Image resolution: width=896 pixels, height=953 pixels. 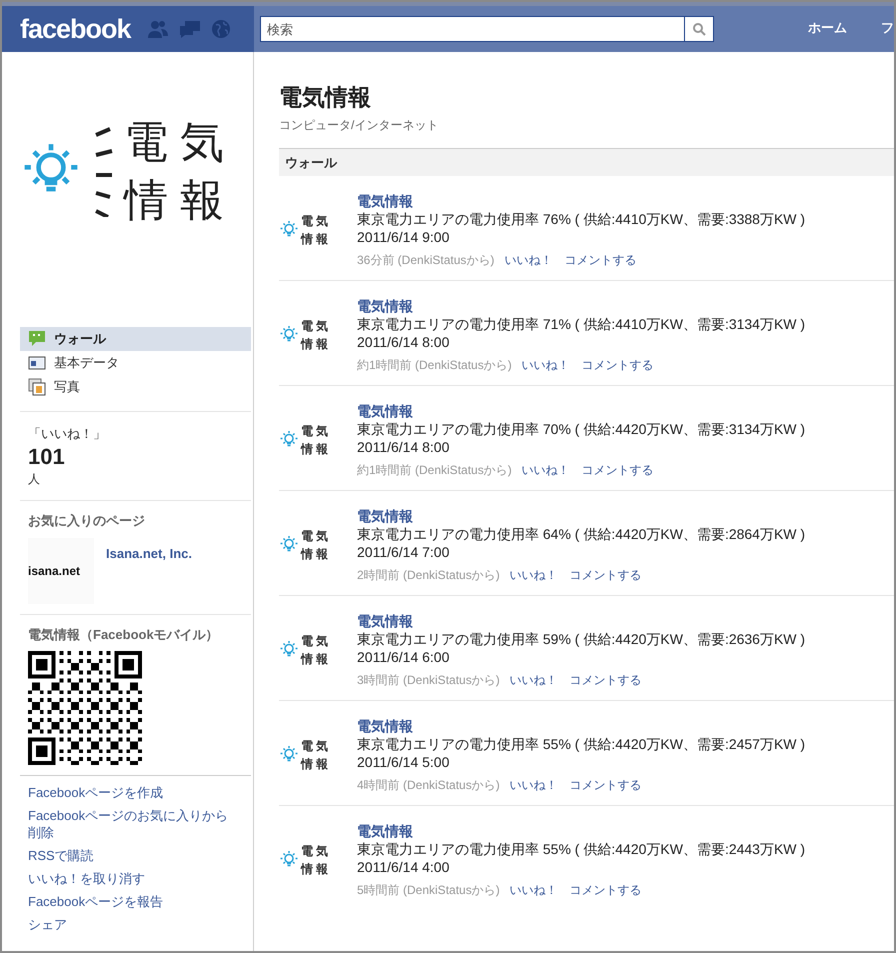 I want to click on post-text: 東京電力エリアの電力使用率 55% ( 供給:4420万KW、需要:2457万KW ), so click(x=581, y=744).